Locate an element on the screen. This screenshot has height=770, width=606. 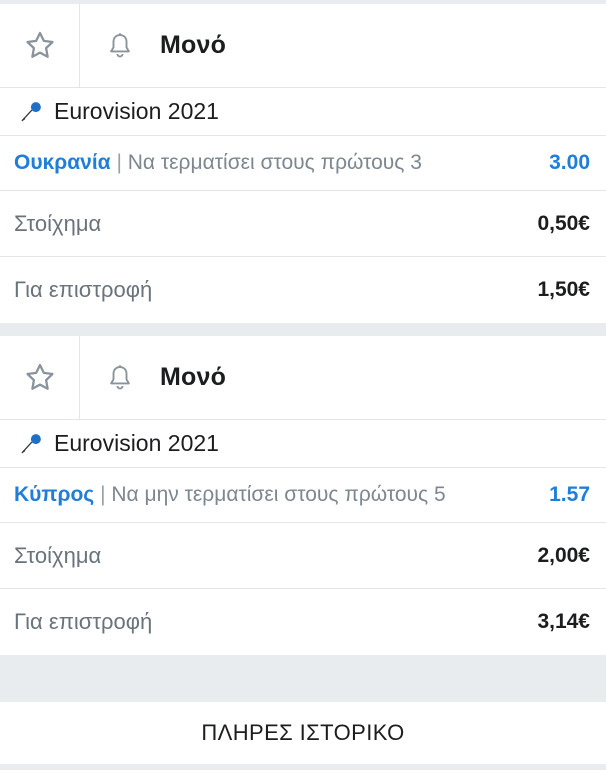
selection-market: Να τερματίσει στους πρώτους 3 is located at coordinates (274, 162).